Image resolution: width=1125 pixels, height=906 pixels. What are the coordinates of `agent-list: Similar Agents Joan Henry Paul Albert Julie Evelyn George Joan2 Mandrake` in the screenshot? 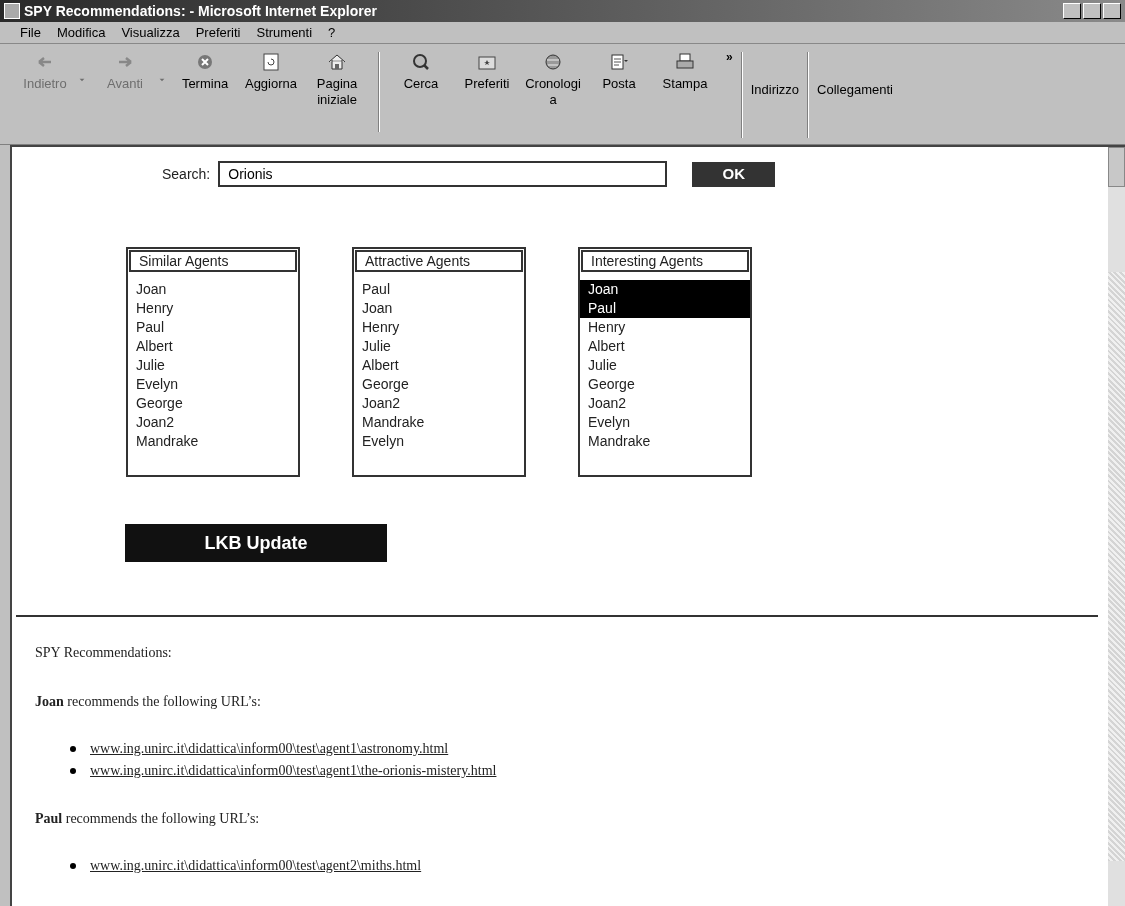 It's located at (213, 362).